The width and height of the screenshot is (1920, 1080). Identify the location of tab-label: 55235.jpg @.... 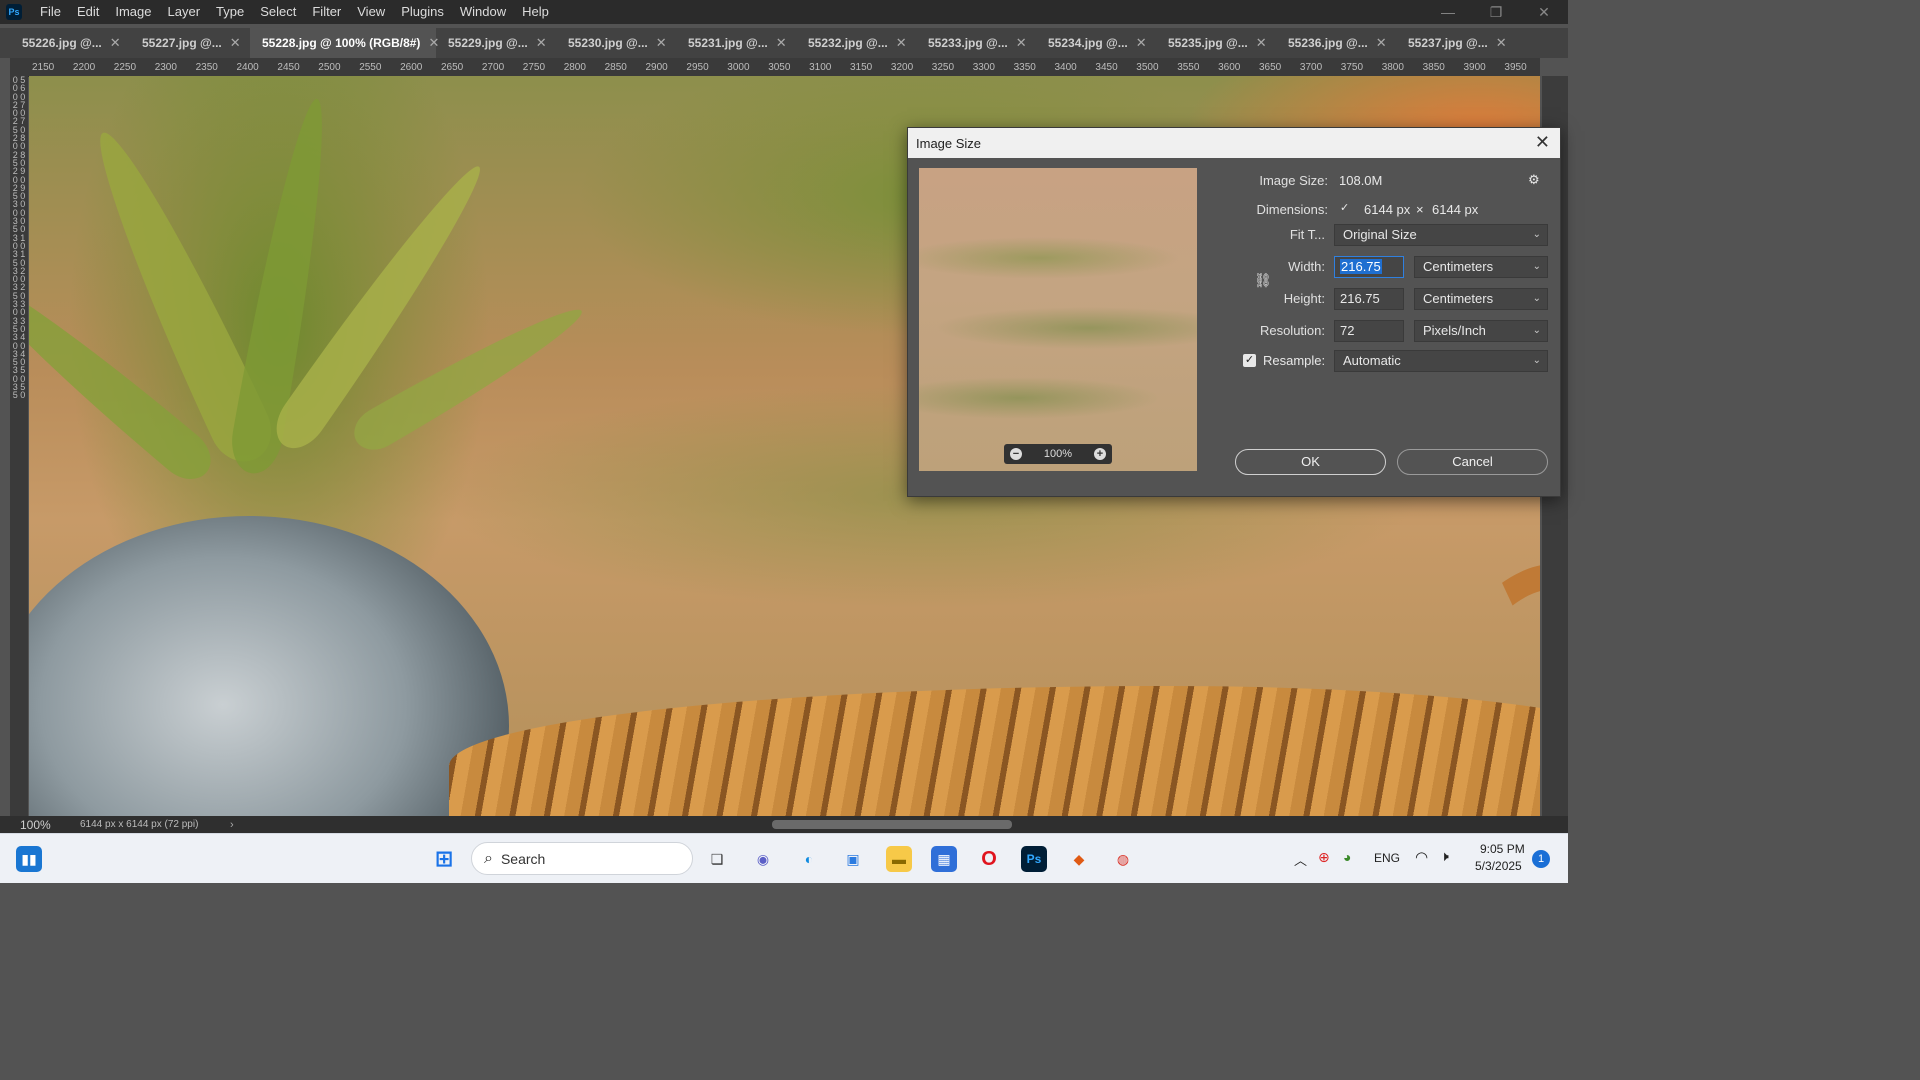
(1208, 43).